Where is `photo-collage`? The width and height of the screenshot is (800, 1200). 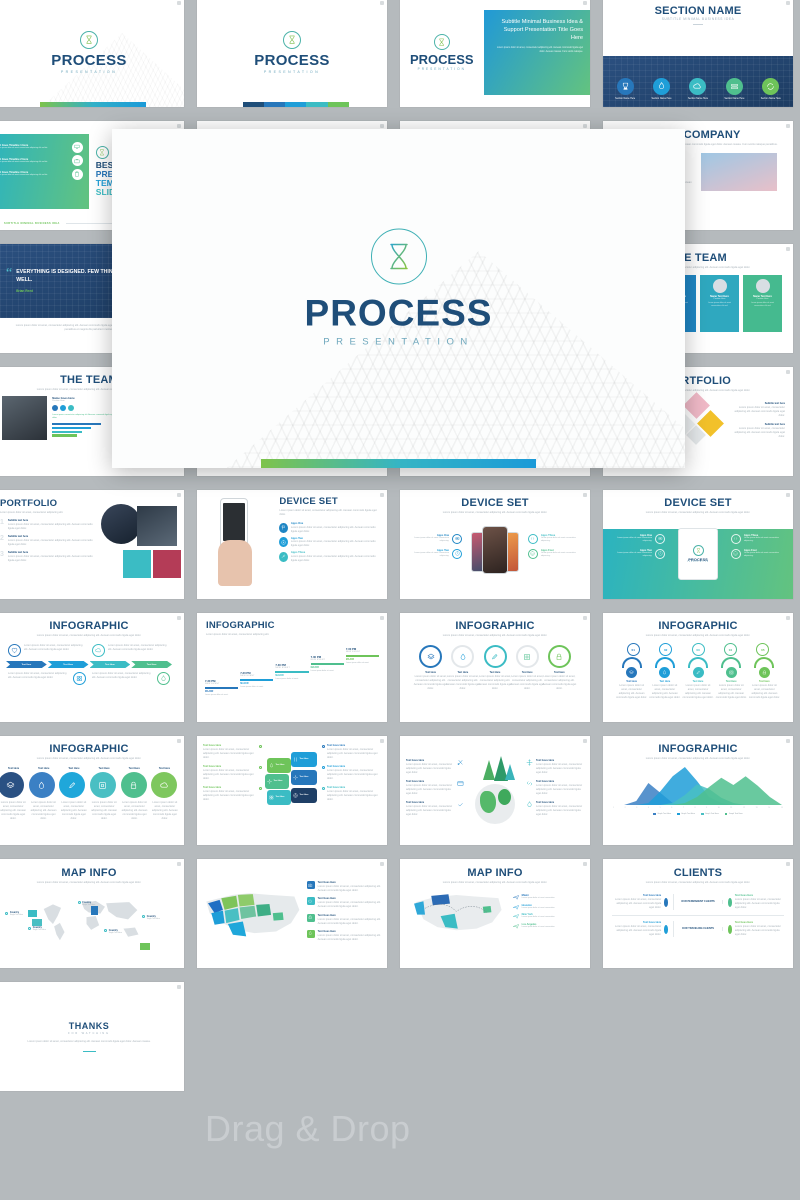 photo-collage is located at coordinates (141, 548).